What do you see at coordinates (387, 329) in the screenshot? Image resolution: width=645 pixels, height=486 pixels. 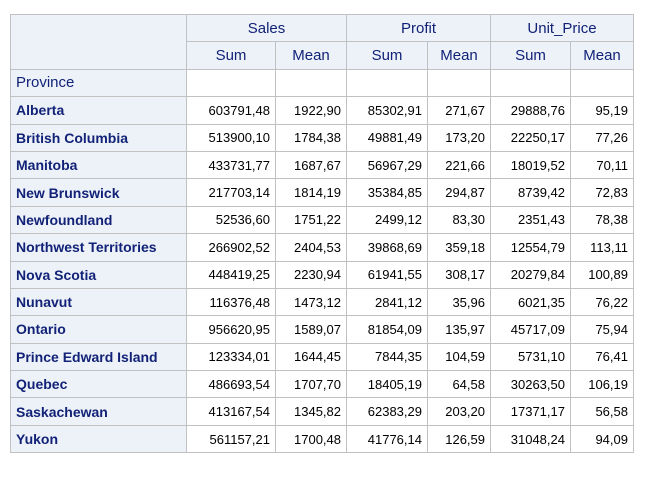 I see `cell-profit-sum: 81854,09` at bounding box center [387, 329].